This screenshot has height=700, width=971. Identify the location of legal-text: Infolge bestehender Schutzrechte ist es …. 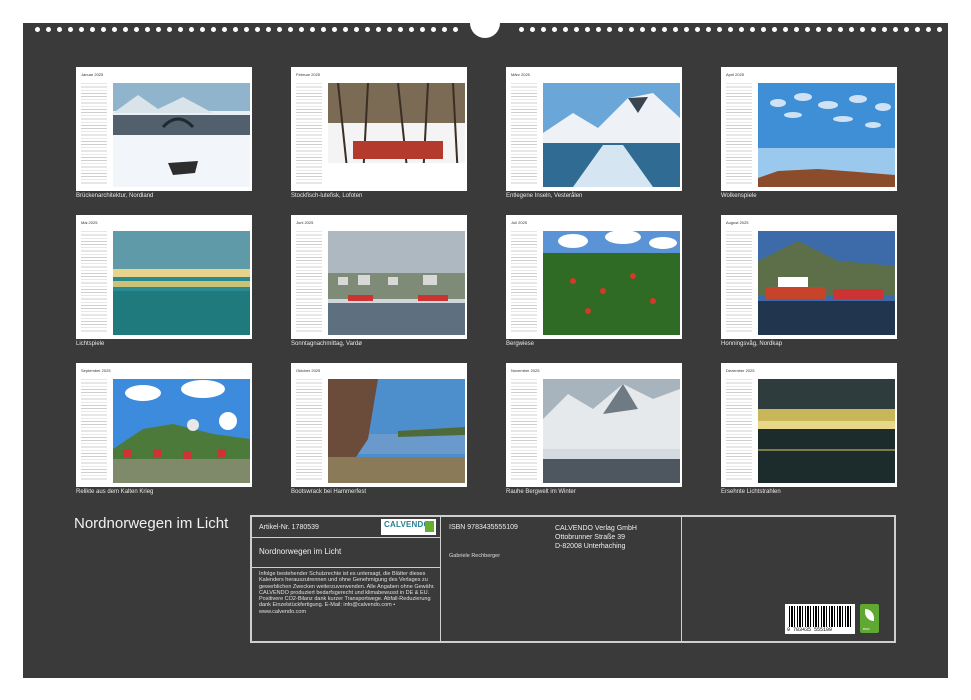
(347, 593).